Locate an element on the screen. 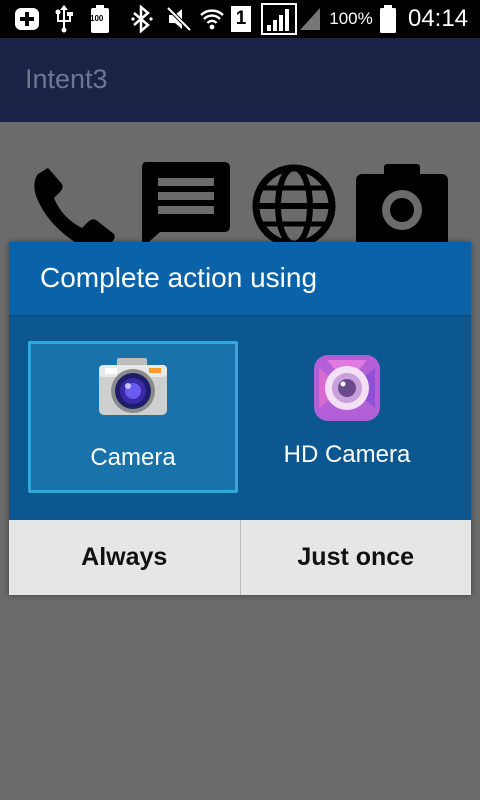 This screenshot has width=480, height=800. usb-icon is located at coordinates (64, 19).